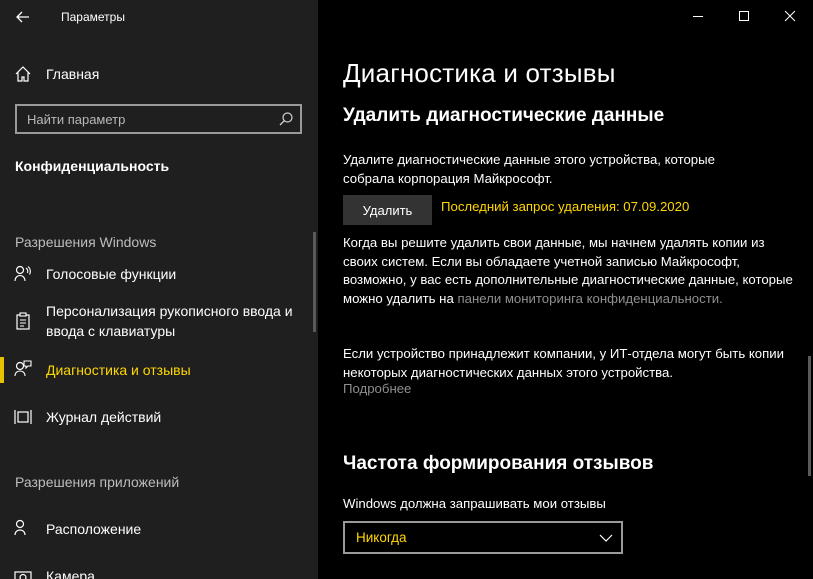 The image size is (813, 579). I want to click on sidebar-item-label: Голосовые функции, so click(111, 274).